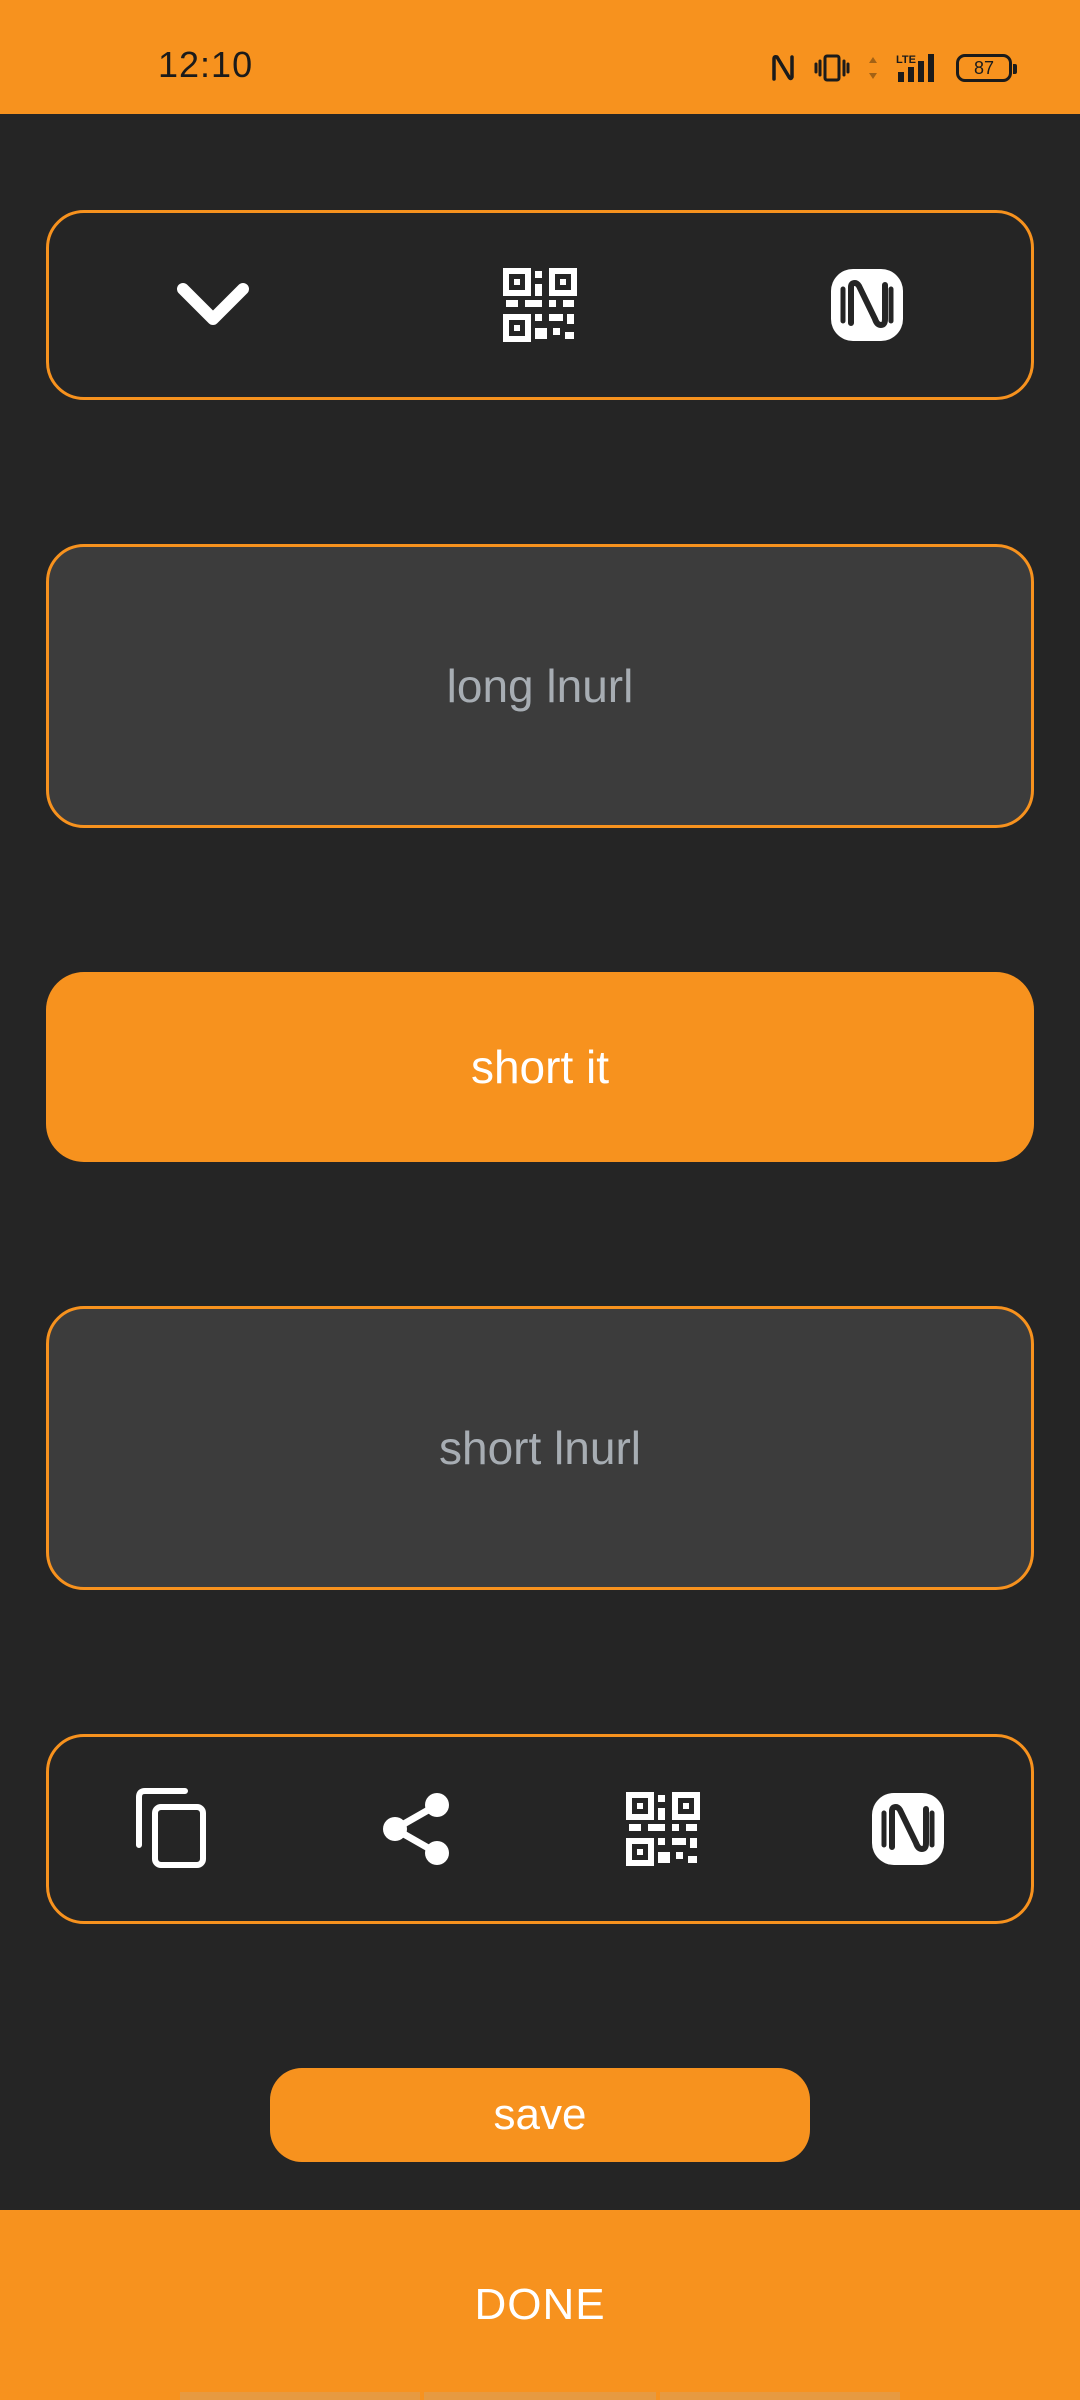 The image size is (1080, 2400). I want to click on chevron-down-icon, so click(212, 304).